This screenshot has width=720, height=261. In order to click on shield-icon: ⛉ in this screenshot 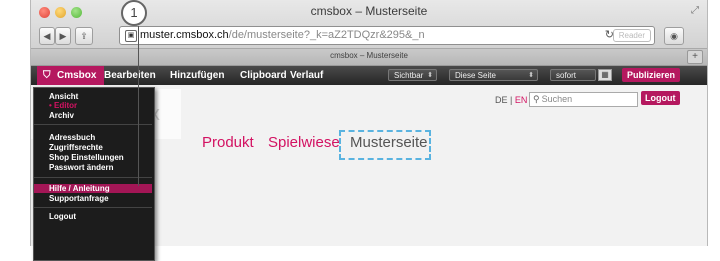, I will do `click(47, 75)`.